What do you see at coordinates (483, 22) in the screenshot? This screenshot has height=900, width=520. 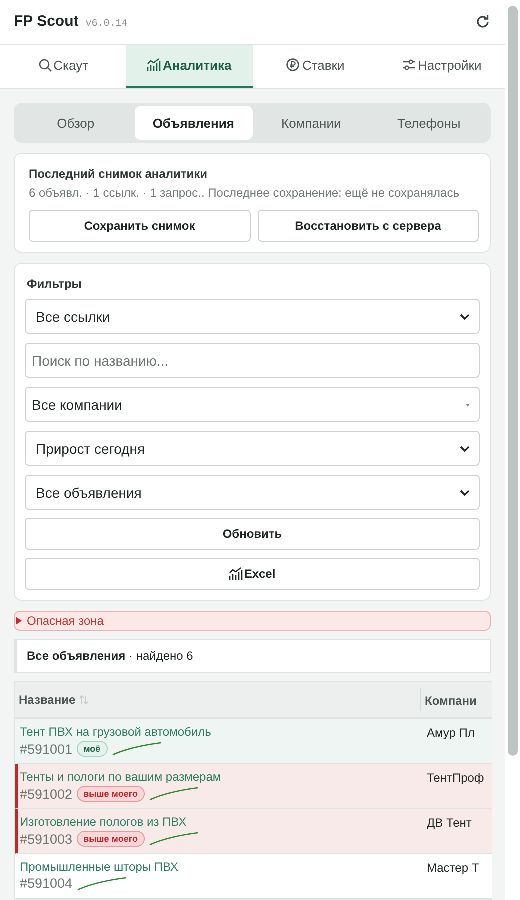 I see `refresh-icon` at bounding box center [483, 22].